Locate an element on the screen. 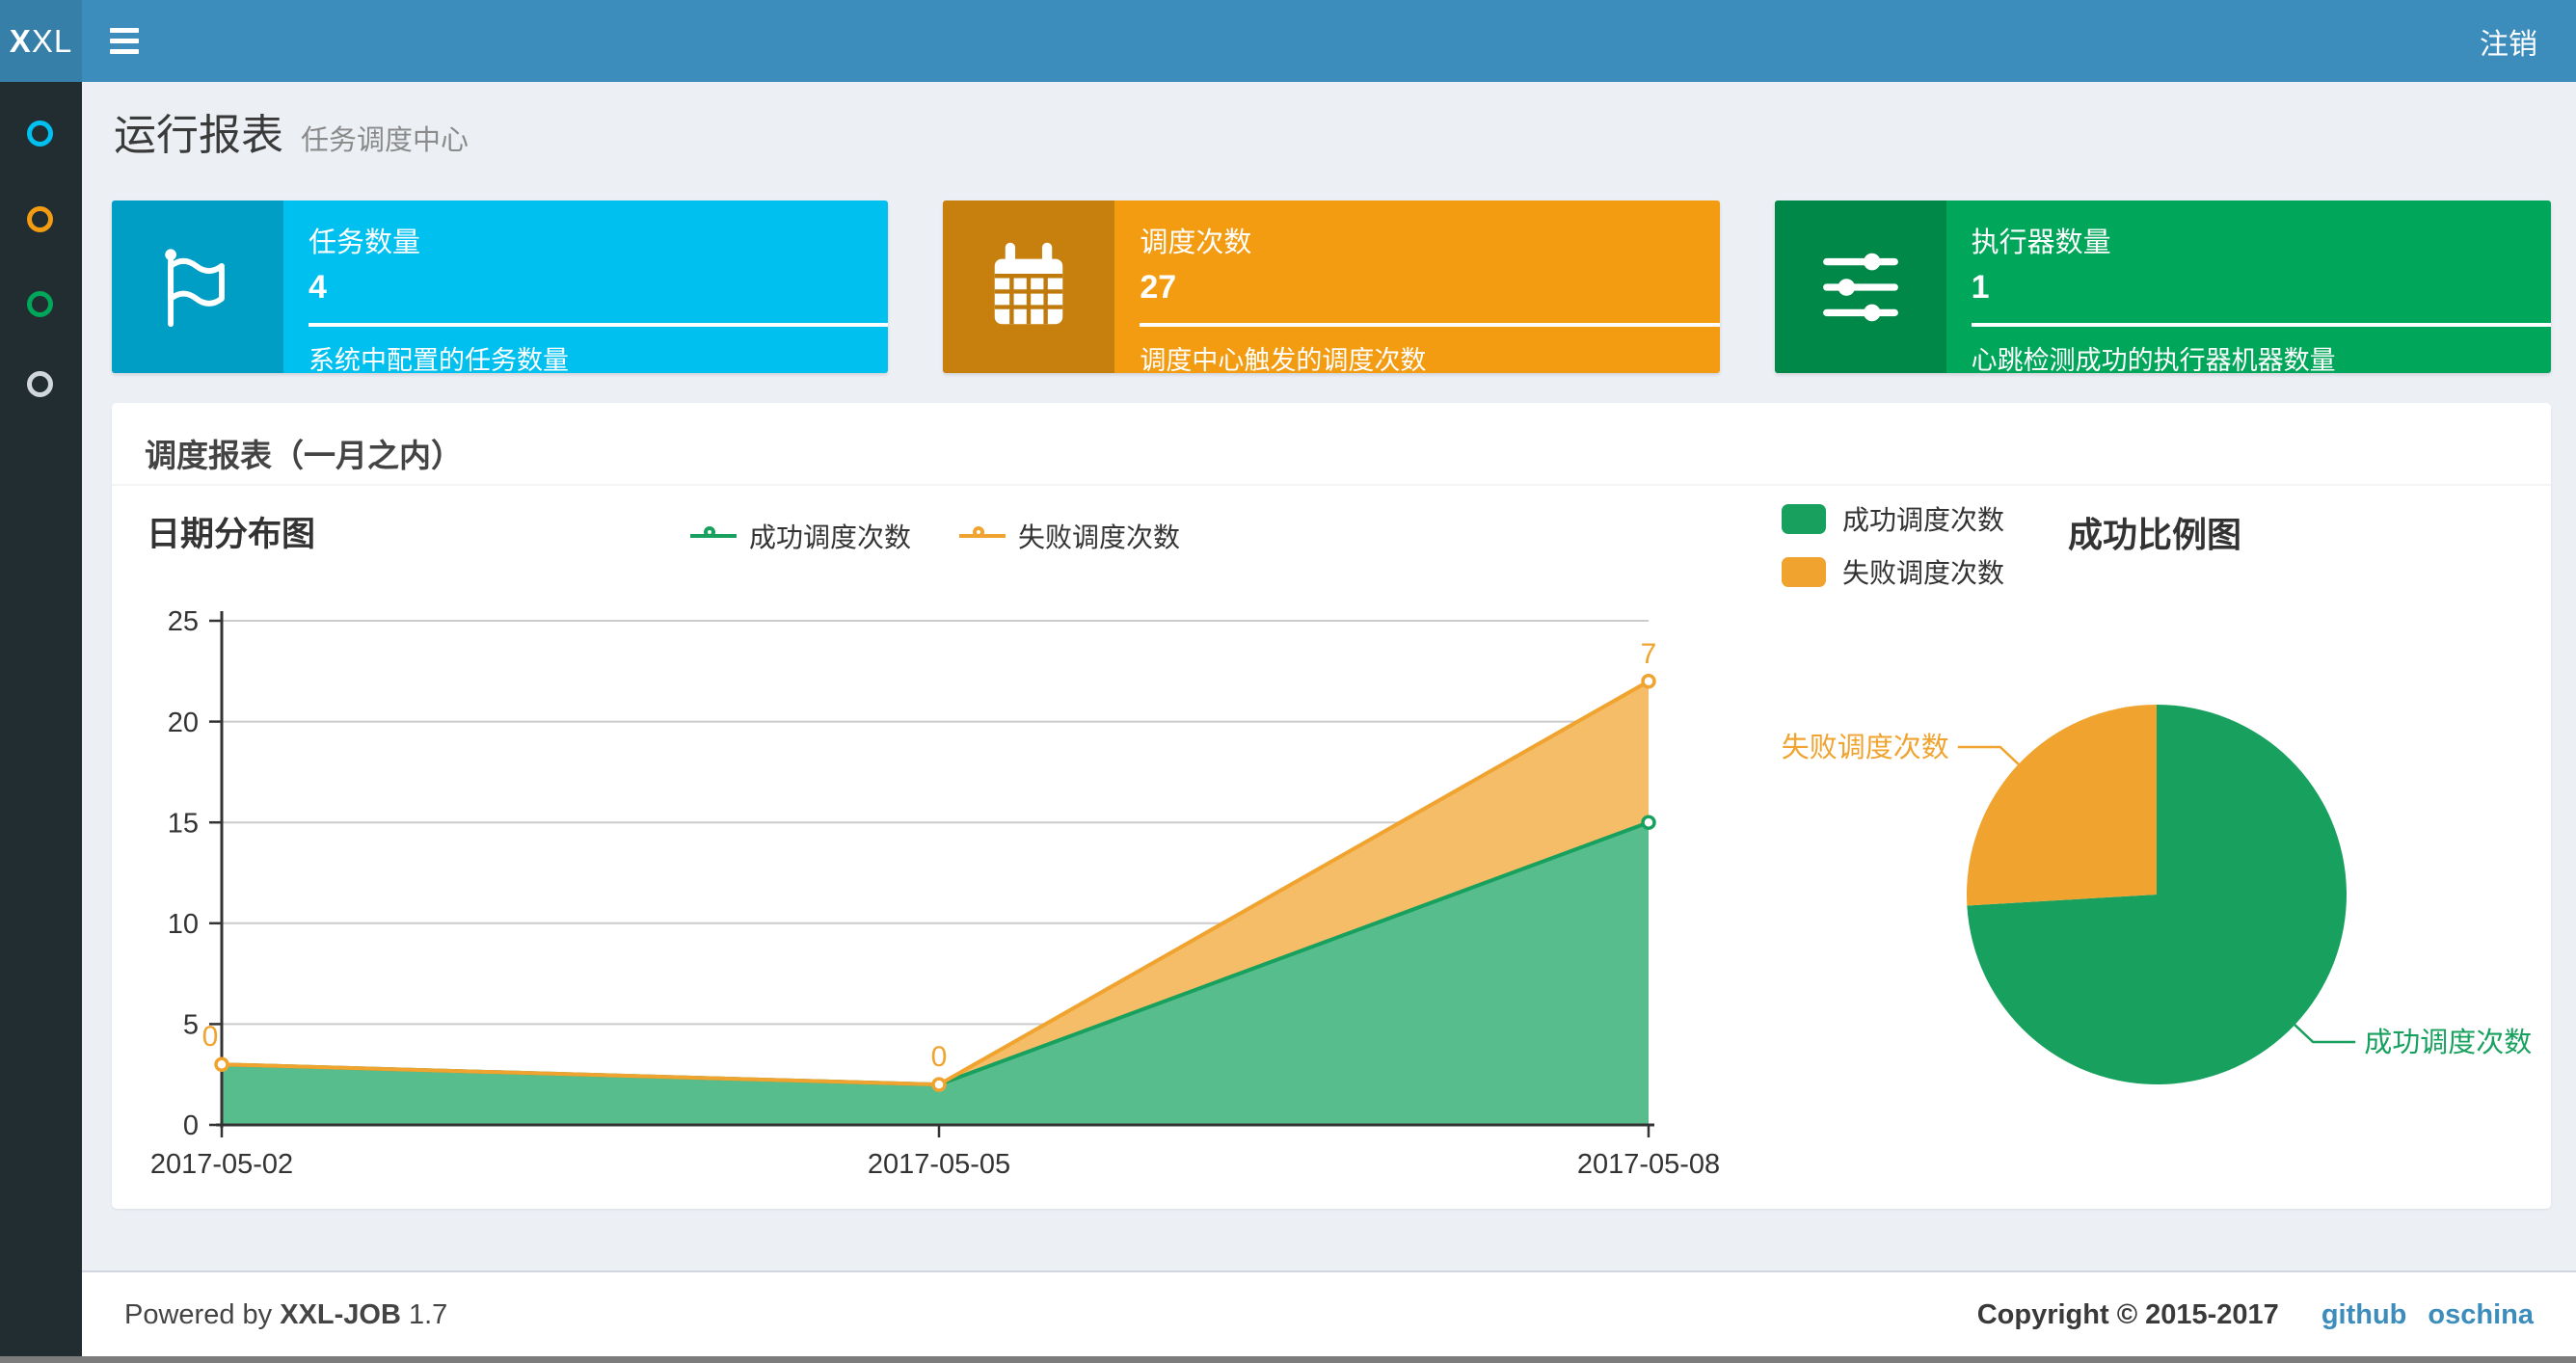 The height and width of the screenshot is (1363, 2576). brand-name: XXL-JOB is located at coordinates (340, 1314).